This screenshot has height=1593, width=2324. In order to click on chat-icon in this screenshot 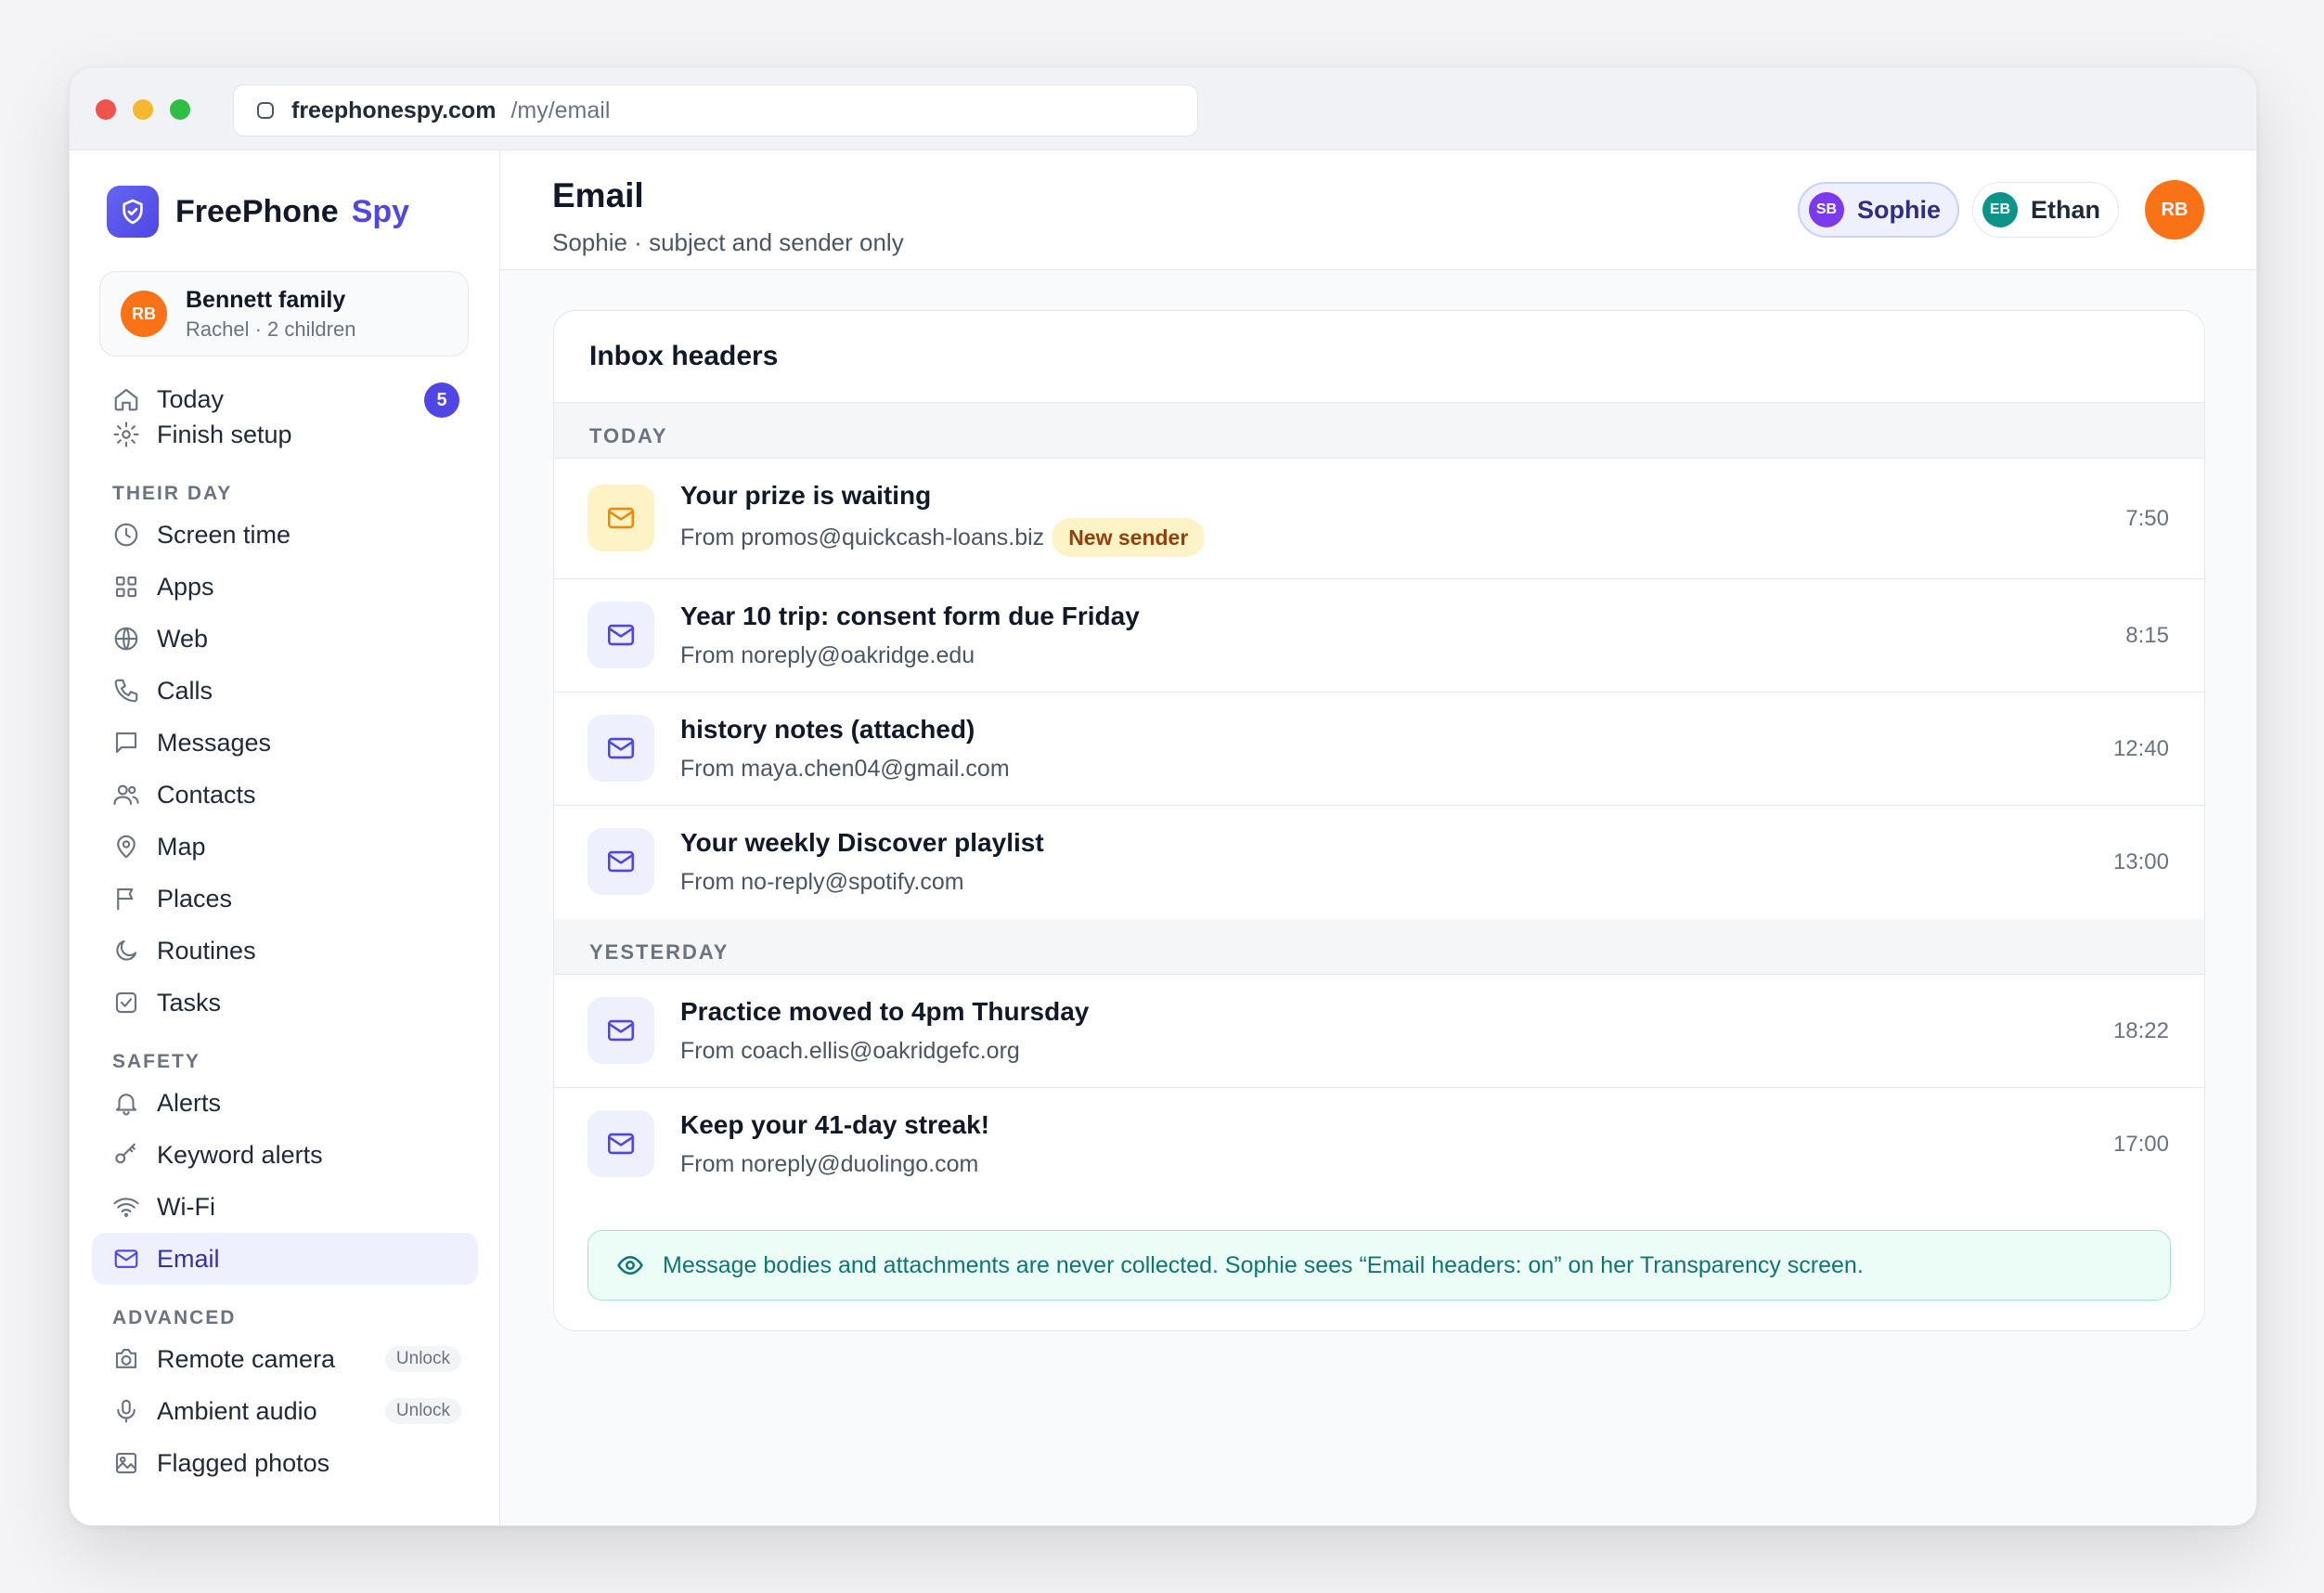, I will do `click(126, 743)`.